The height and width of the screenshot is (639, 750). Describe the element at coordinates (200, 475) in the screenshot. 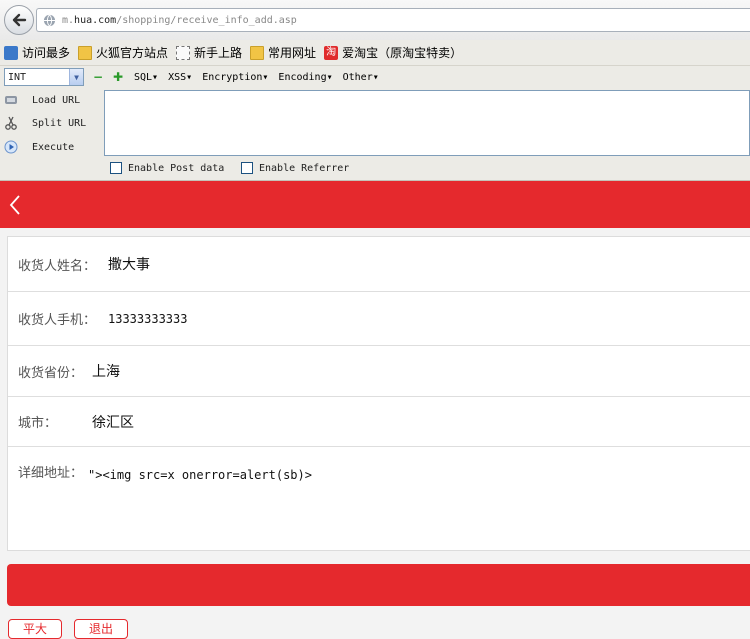

I see `address-field: "><img src=x onerror=alert(sb)>` at that location.